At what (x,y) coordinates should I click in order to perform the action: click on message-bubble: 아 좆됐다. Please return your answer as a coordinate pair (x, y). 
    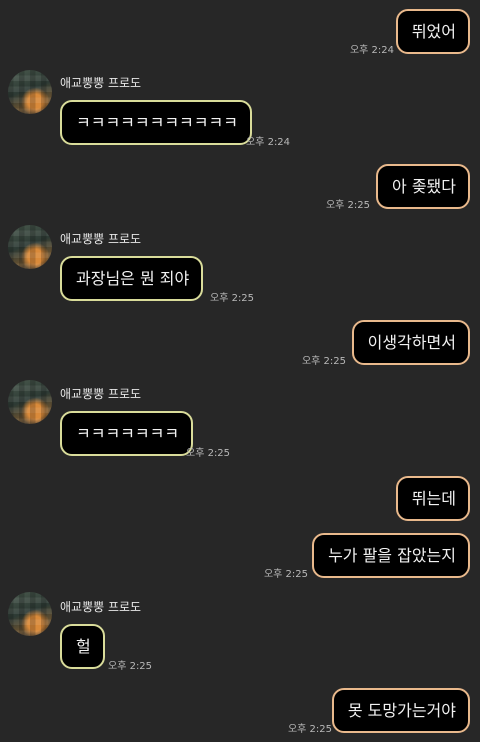
    Looking at the image, I should click on (423, 186).